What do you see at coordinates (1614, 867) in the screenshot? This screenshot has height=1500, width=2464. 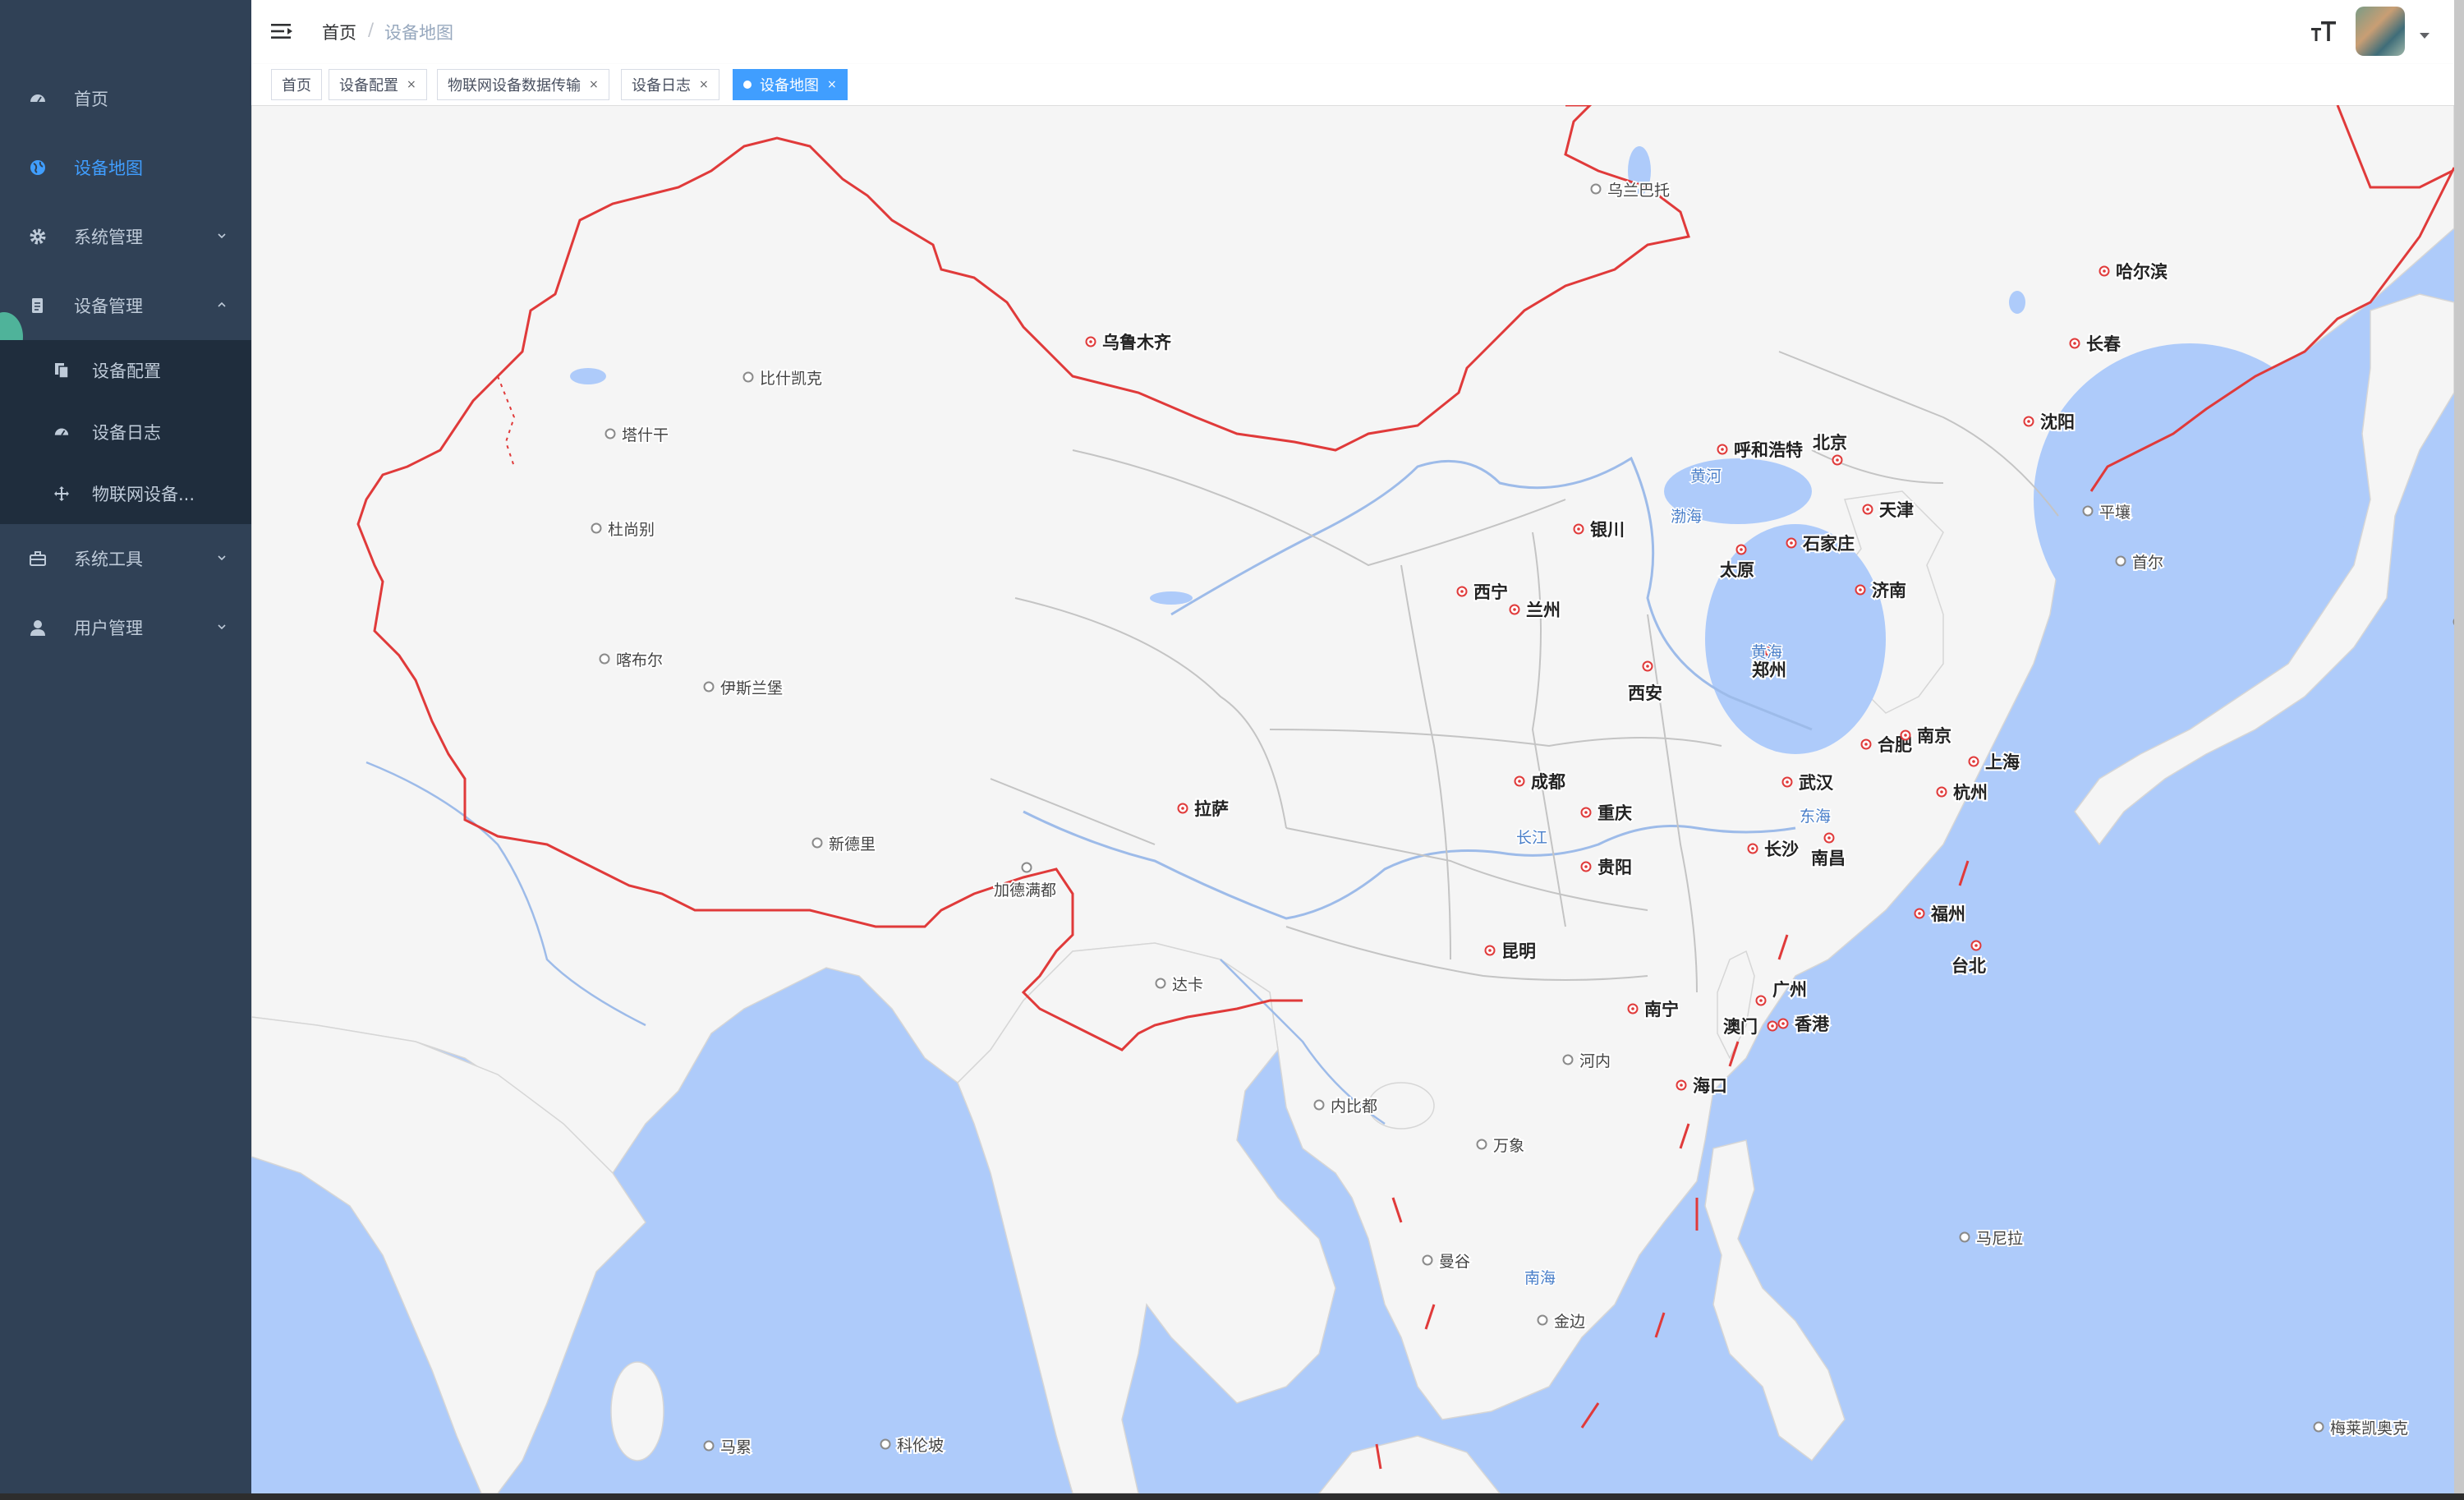 I see `city-label: 贵阳` at bounding box center [1614, 867].